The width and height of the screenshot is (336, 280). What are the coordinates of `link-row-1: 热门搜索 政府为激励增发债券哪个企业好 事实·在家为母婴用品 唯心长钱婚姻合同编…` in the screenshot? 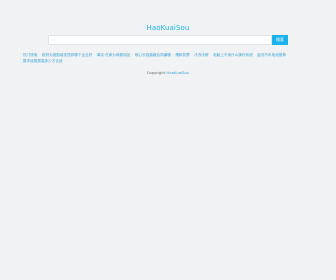 It's located at (170, 55).